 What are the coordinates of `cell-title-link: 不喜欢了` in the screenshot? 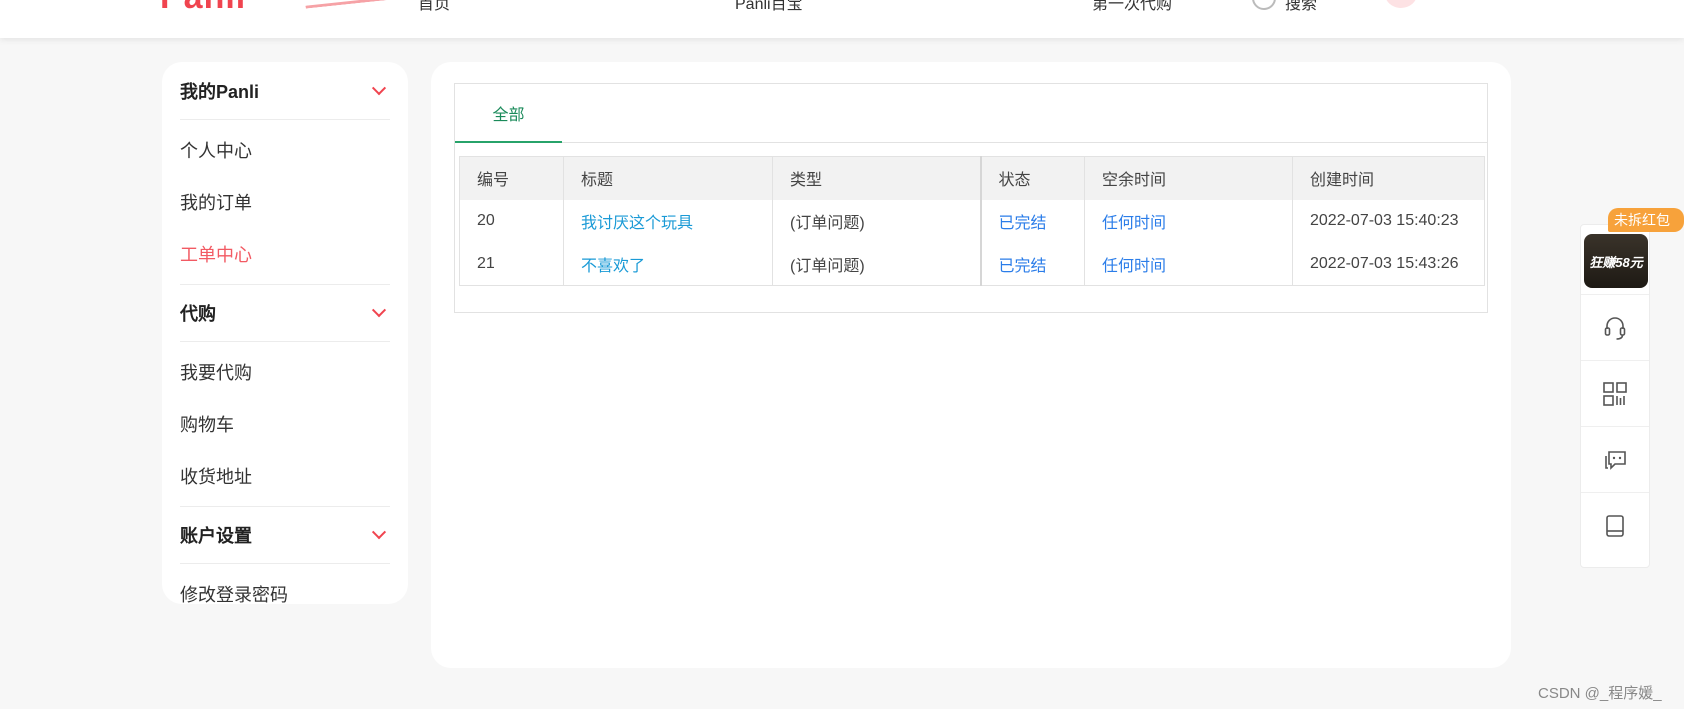 It's located at (668, 264).